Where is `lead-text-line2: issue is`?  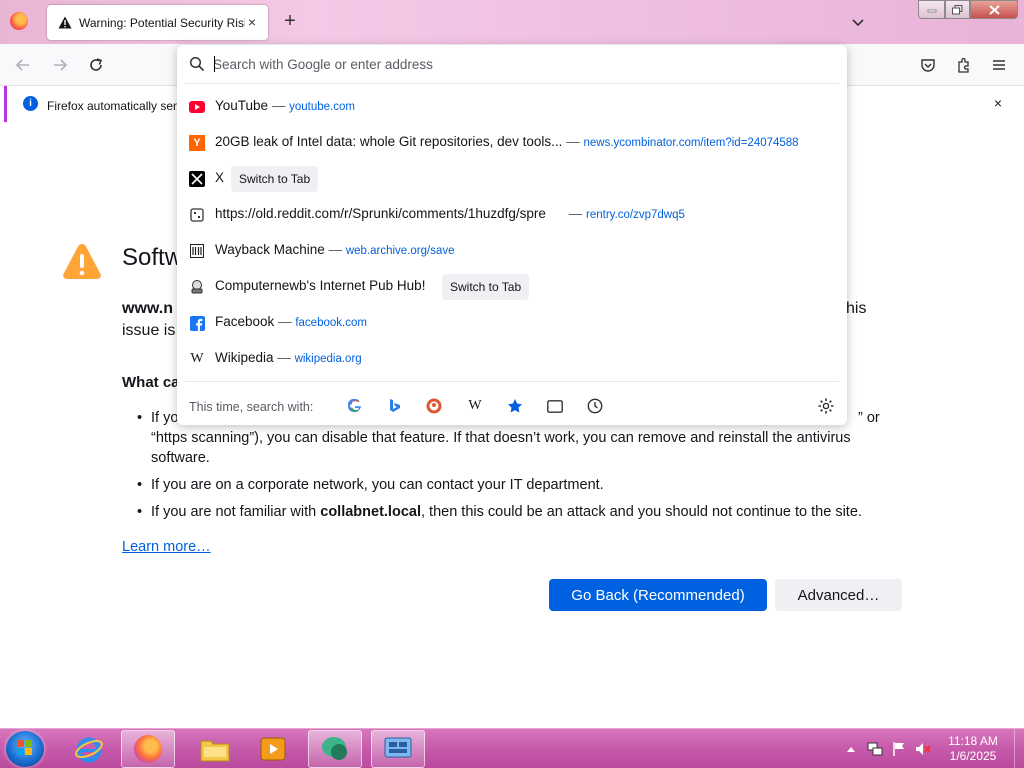 lead-text-line2: issue is is located at coordinates (149, 330).